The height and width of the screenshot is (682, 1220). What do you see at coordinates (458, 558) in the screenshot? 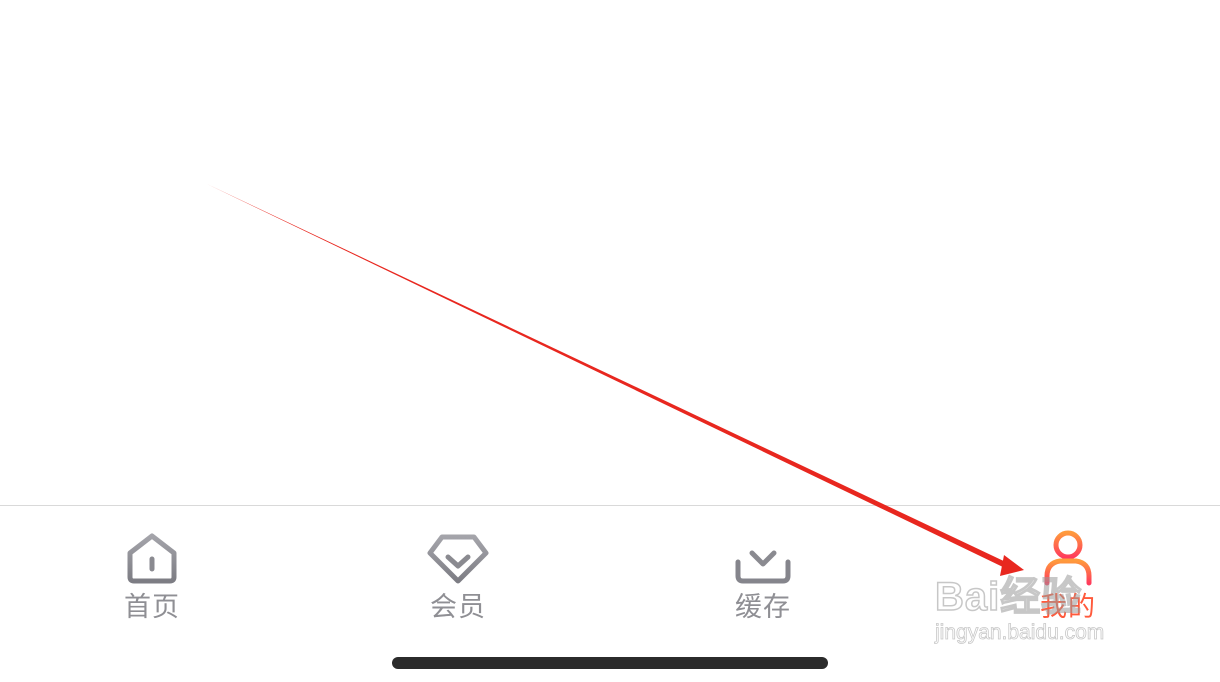
I see `diamond-icon` at bounding box center [458, 558].